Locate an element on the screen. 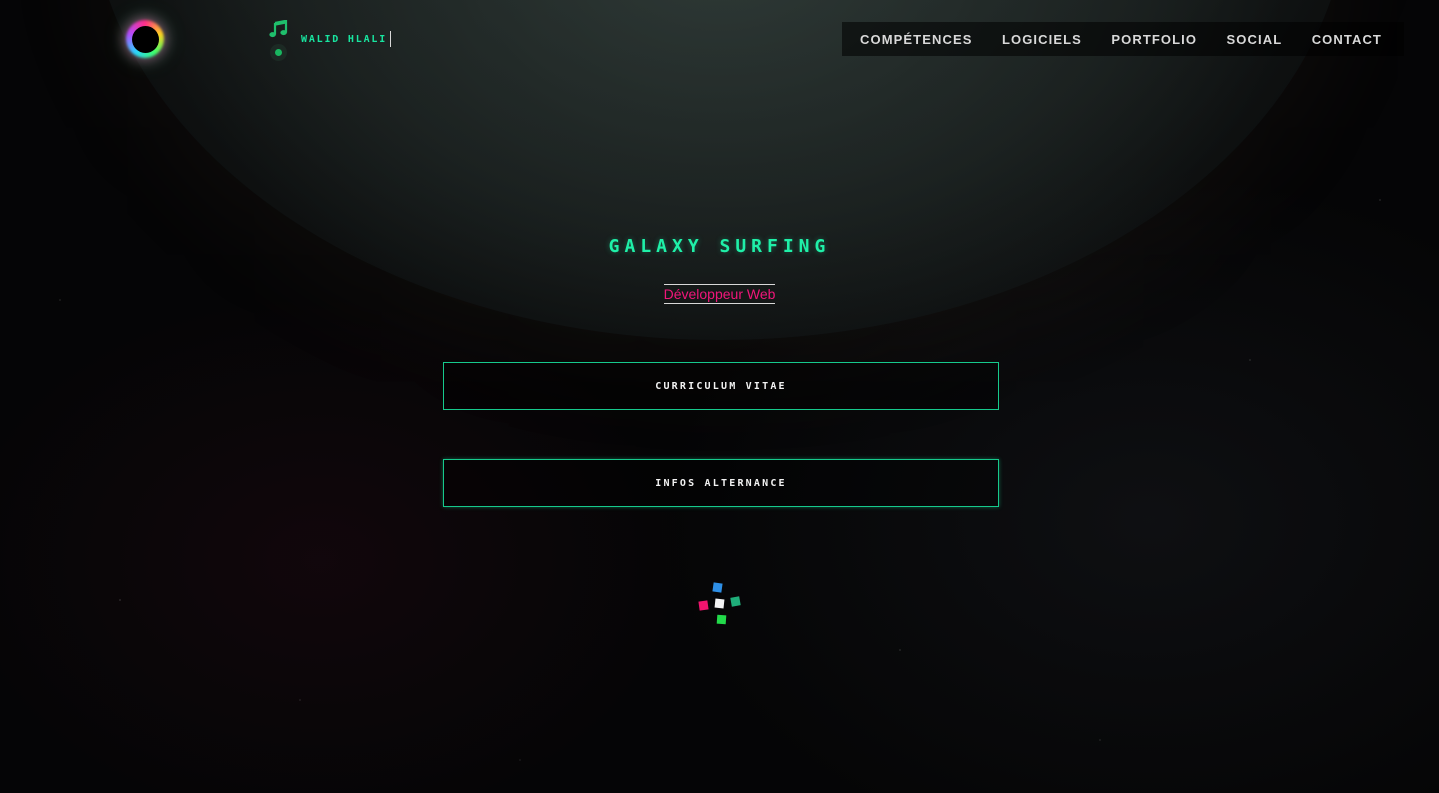 The image size is (1439, 793). infos-alternance-label: Infos Alternance is located at coordinates (721, 483).